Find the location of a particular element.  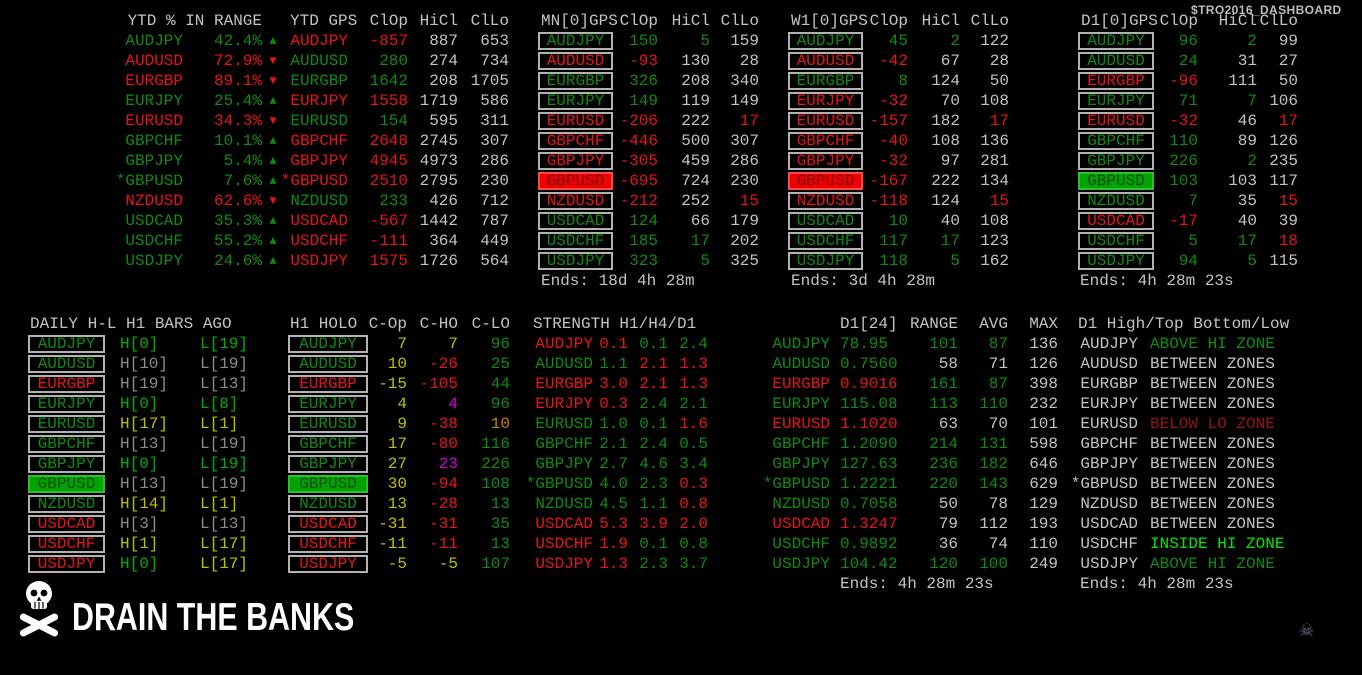

value-cell: -118 is located at coordinates (888, 201).